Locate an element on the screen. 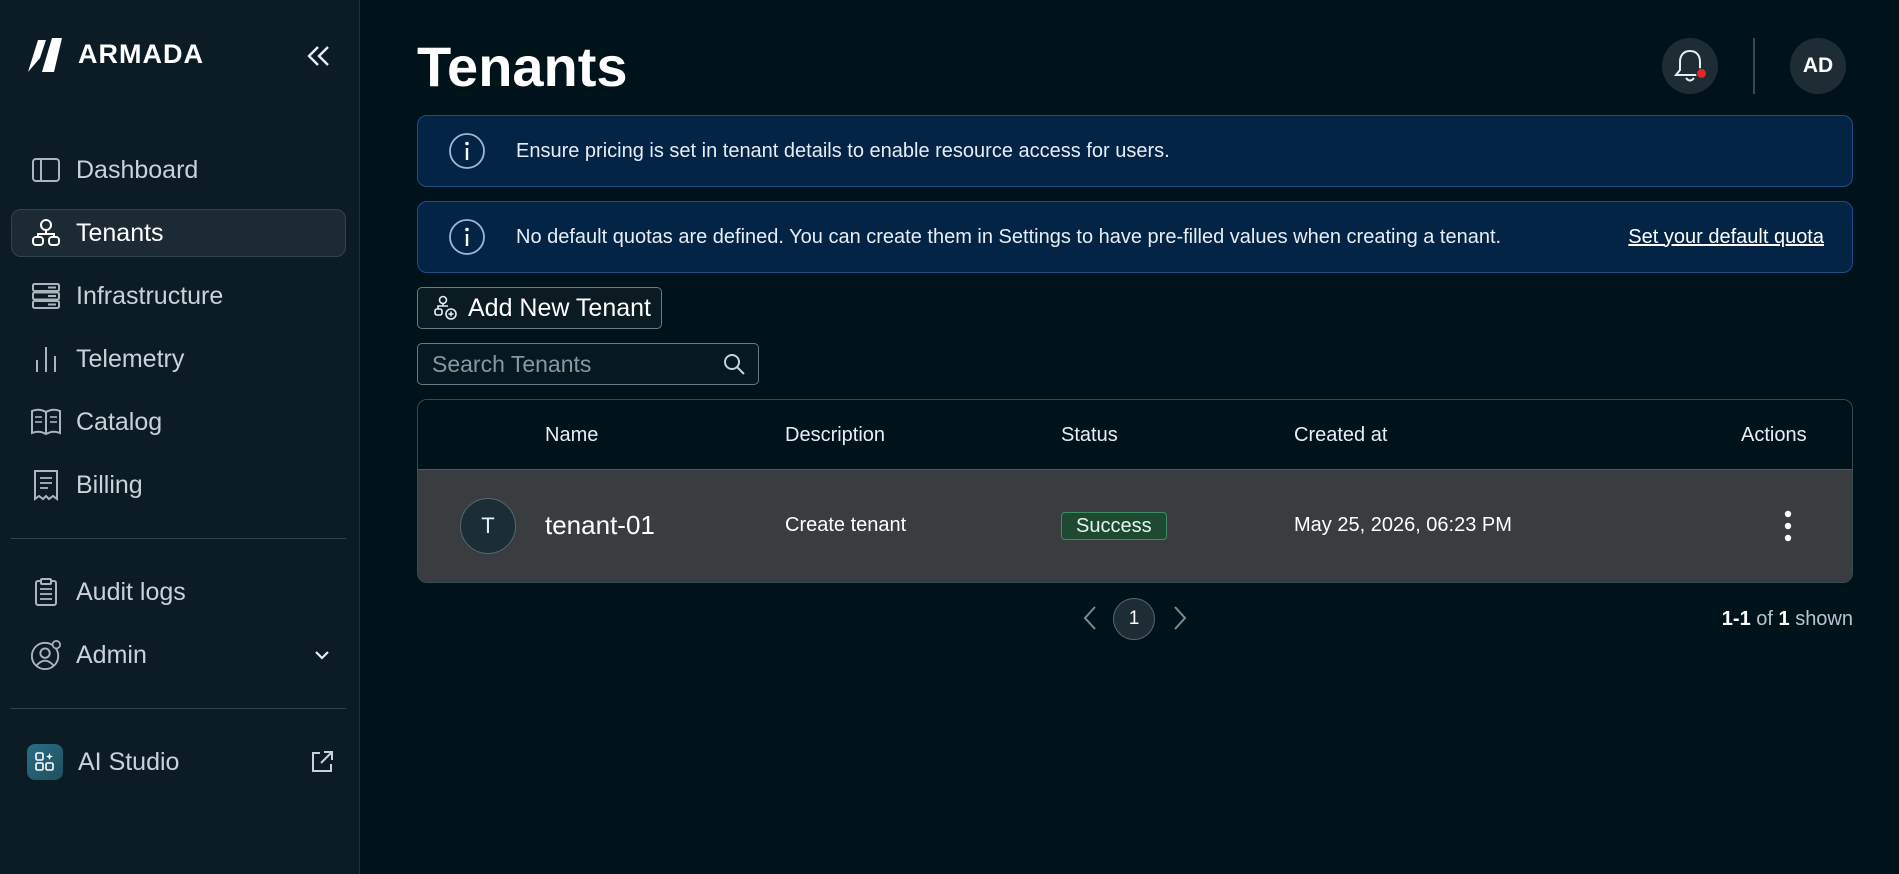  dashboard-icon is located at coordinates (46, 170).